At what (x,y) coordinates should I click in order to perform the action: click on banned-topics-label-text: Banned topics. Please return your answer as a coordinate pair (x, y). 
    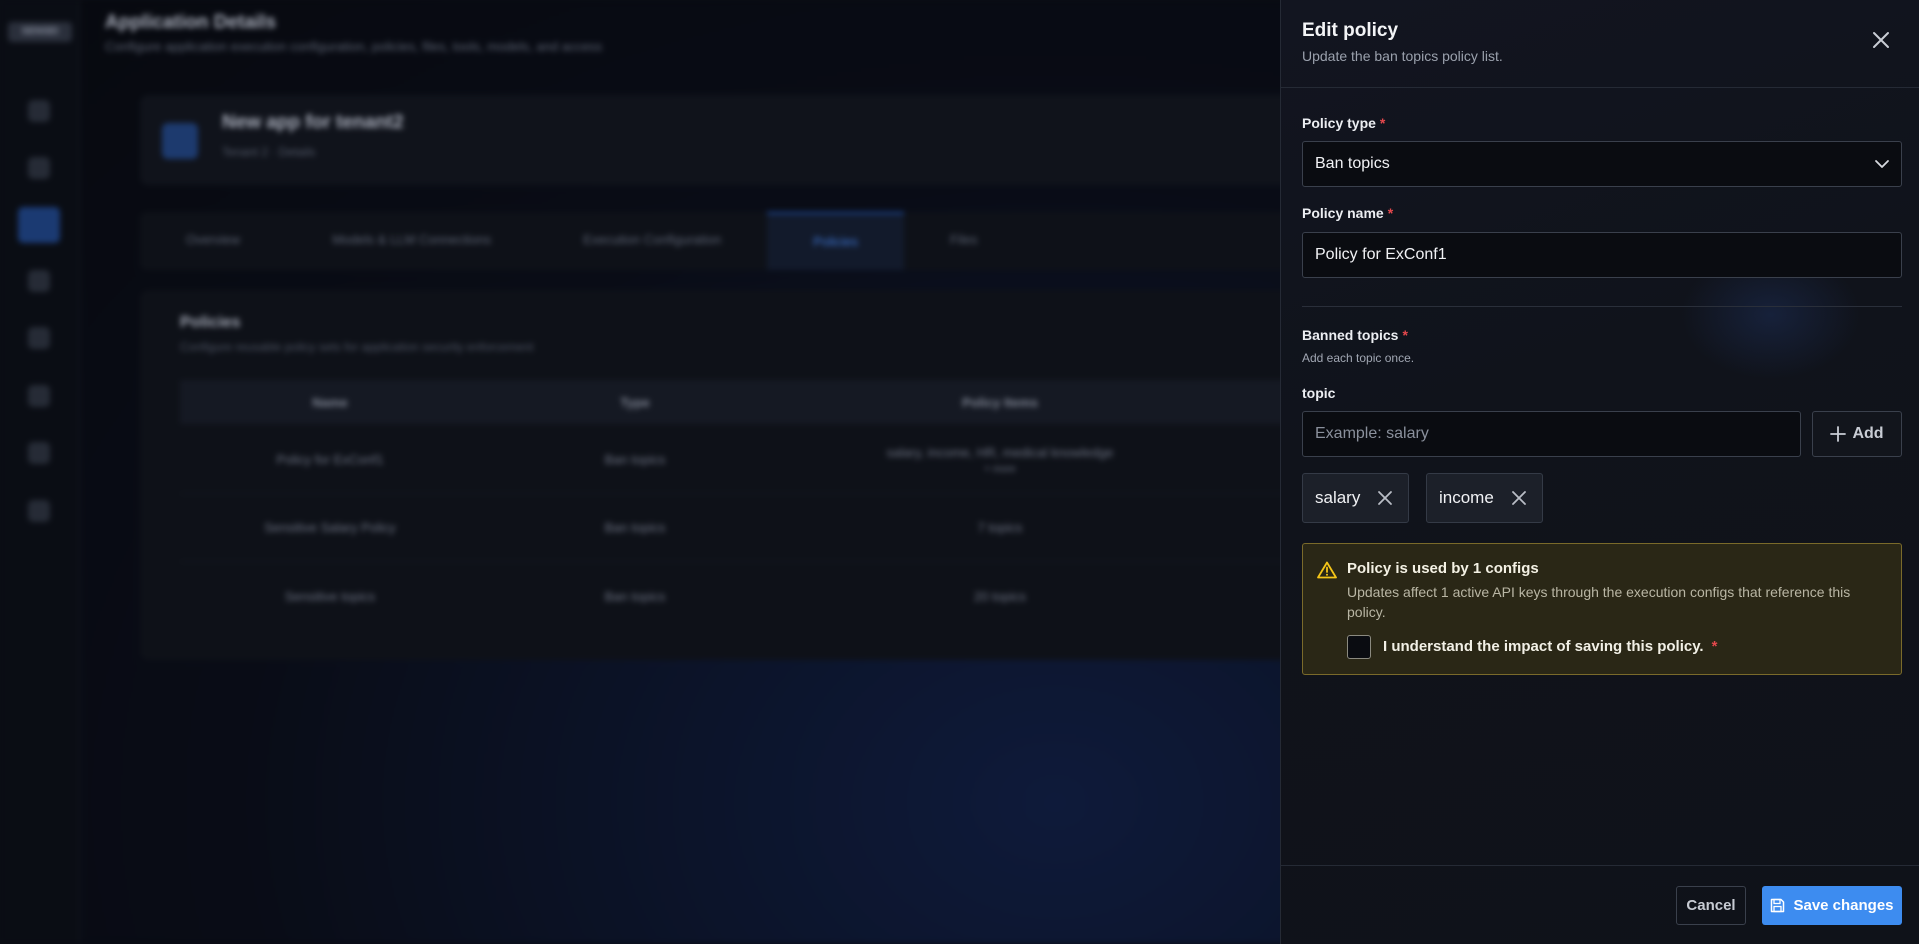
    Looking at the image, I should click on (1350, 335).